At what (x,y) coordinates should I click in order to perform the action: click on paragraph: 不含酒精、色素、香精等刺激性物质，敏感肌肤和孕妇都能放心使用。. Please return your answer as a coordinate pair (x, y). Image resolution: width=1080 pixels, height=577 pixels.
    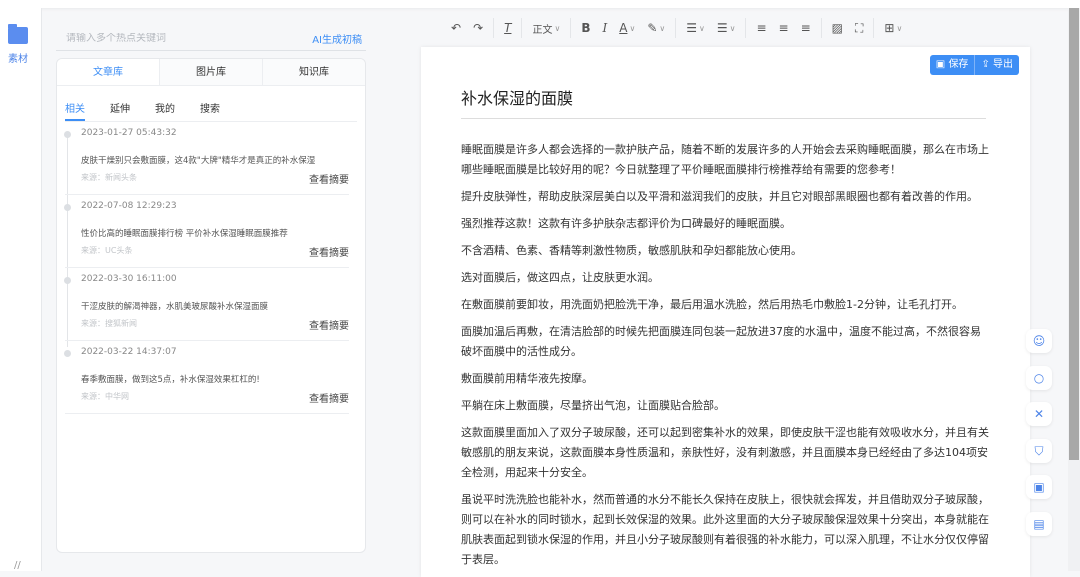
    Looking at the image, I should click on (631, 250).